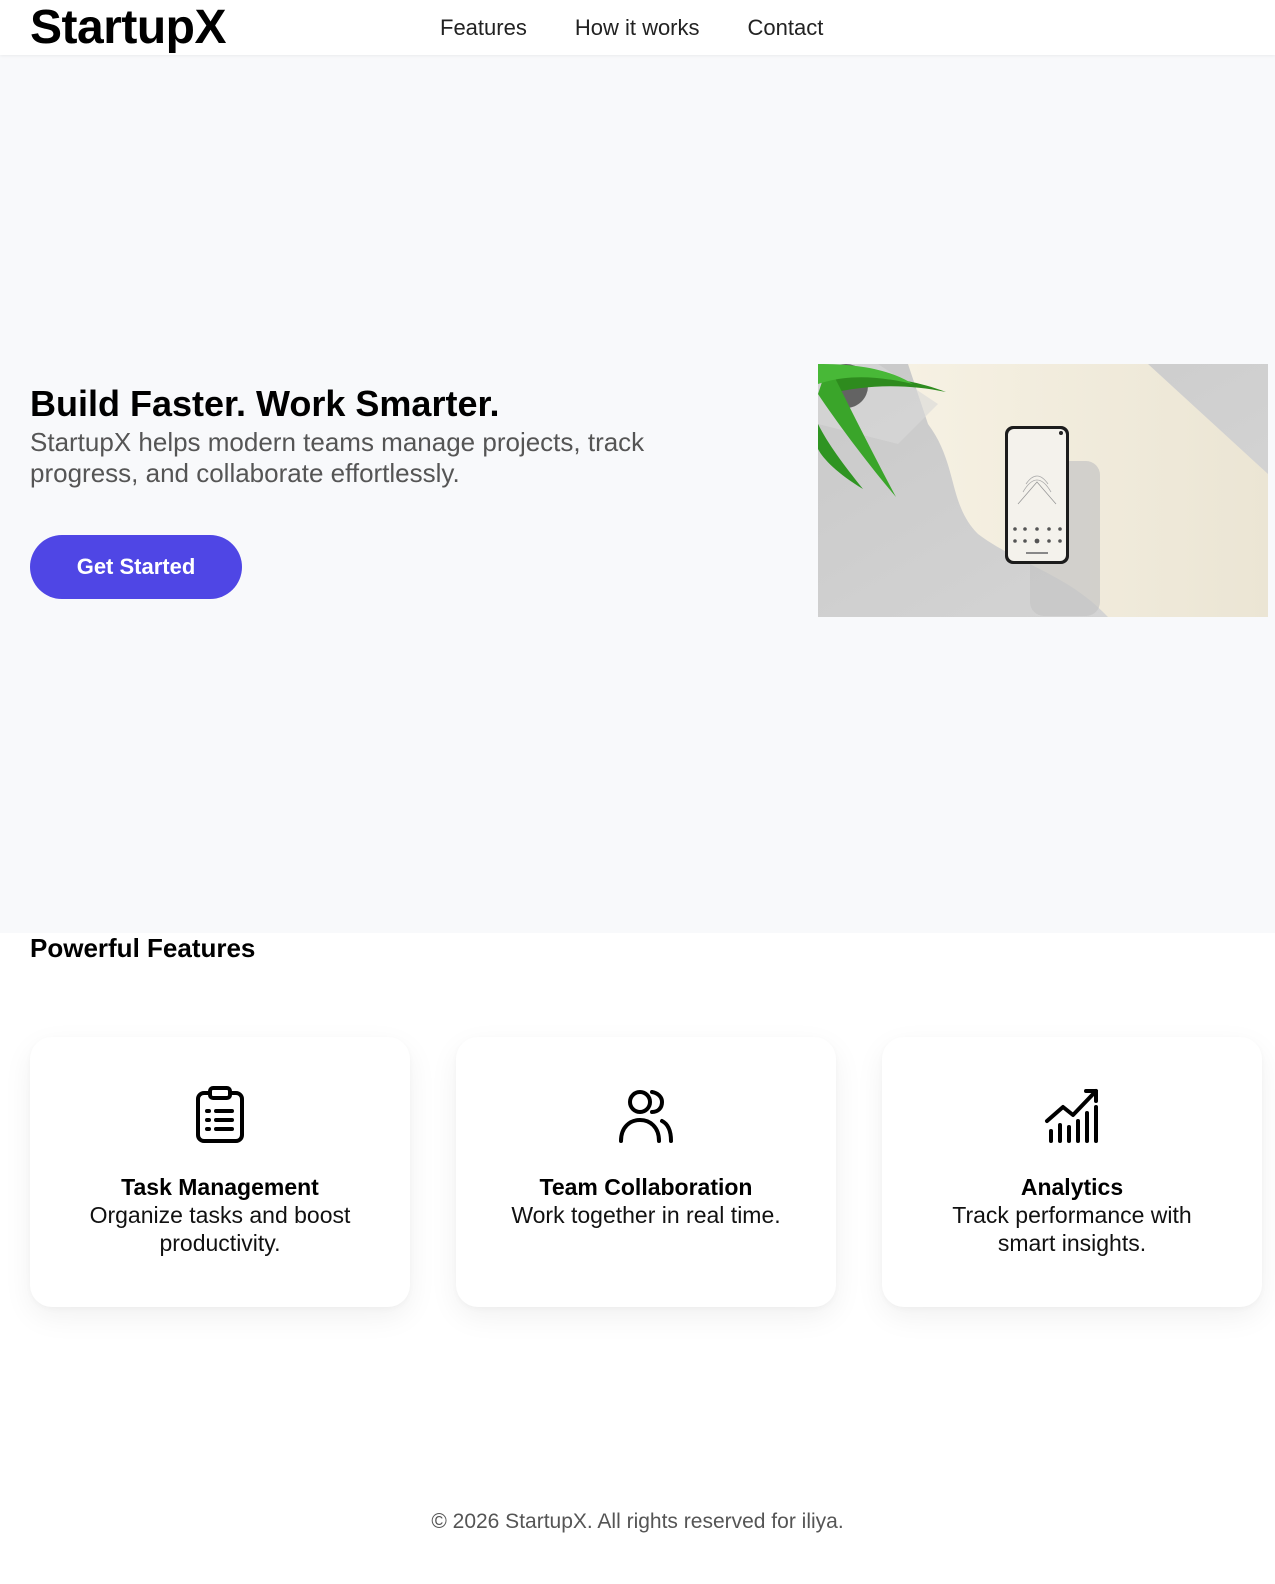 This screenshot has width=1275, height=1584. What do you see at coordinates (136, 567) in the screenshot?
I see `get-started-button: Get Started` at bounding box center [136, 567].